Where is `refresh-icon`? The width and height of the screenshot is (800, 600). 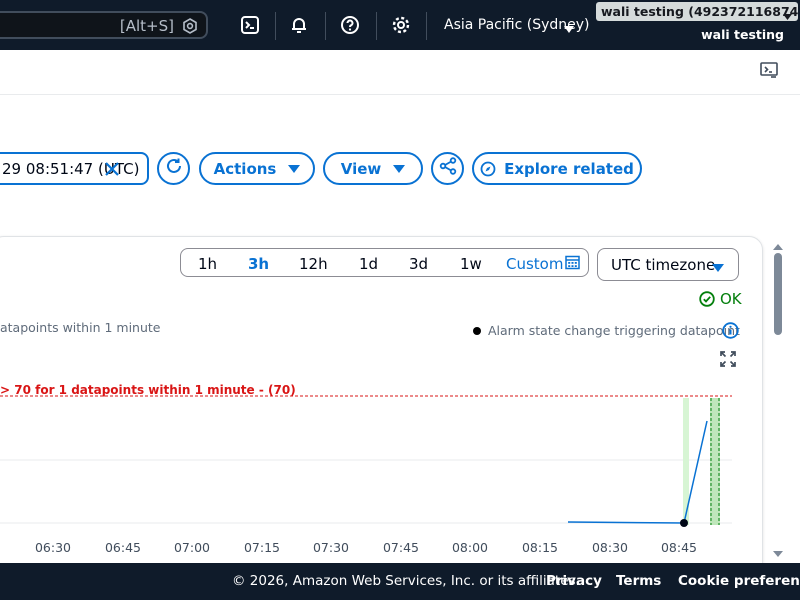 refresh-icon is located at coordinates (174, 168).